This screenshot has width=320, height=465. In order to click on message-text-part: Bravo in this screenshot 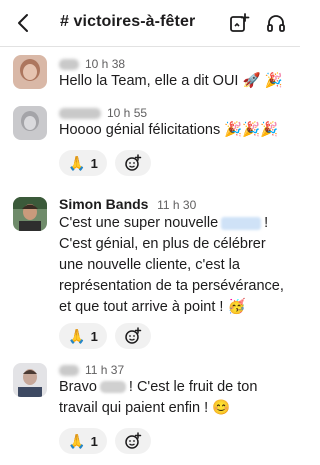, I will do `click(78, 387)`.